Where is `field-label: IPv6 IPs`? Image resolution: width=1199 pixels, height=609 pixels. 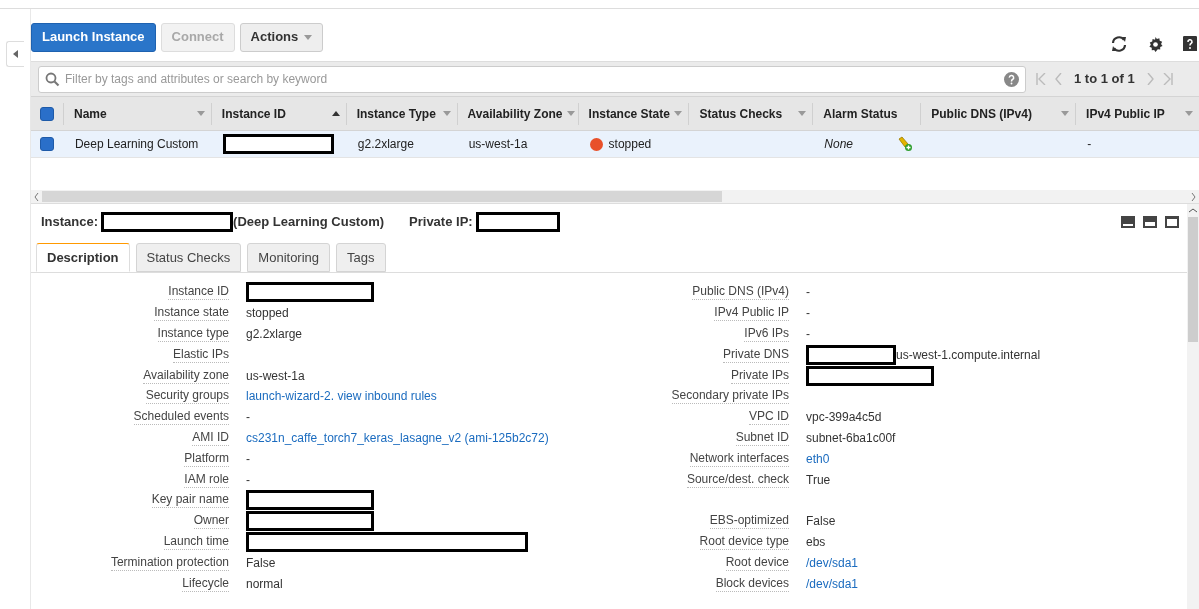 field-label: IPv6 IPs is located at coordinates (766, 334).